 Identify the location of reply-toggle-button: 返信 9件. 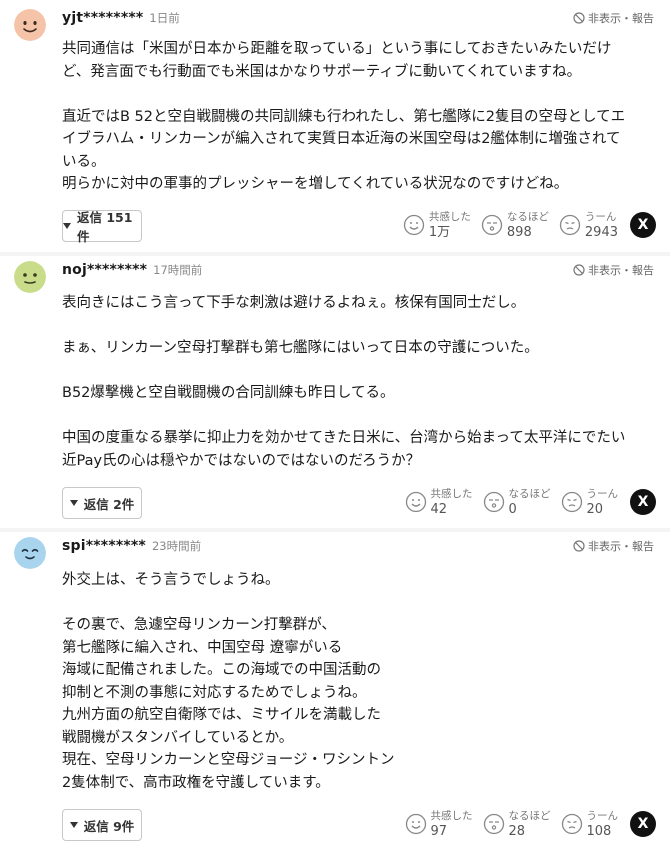
(102, 825).